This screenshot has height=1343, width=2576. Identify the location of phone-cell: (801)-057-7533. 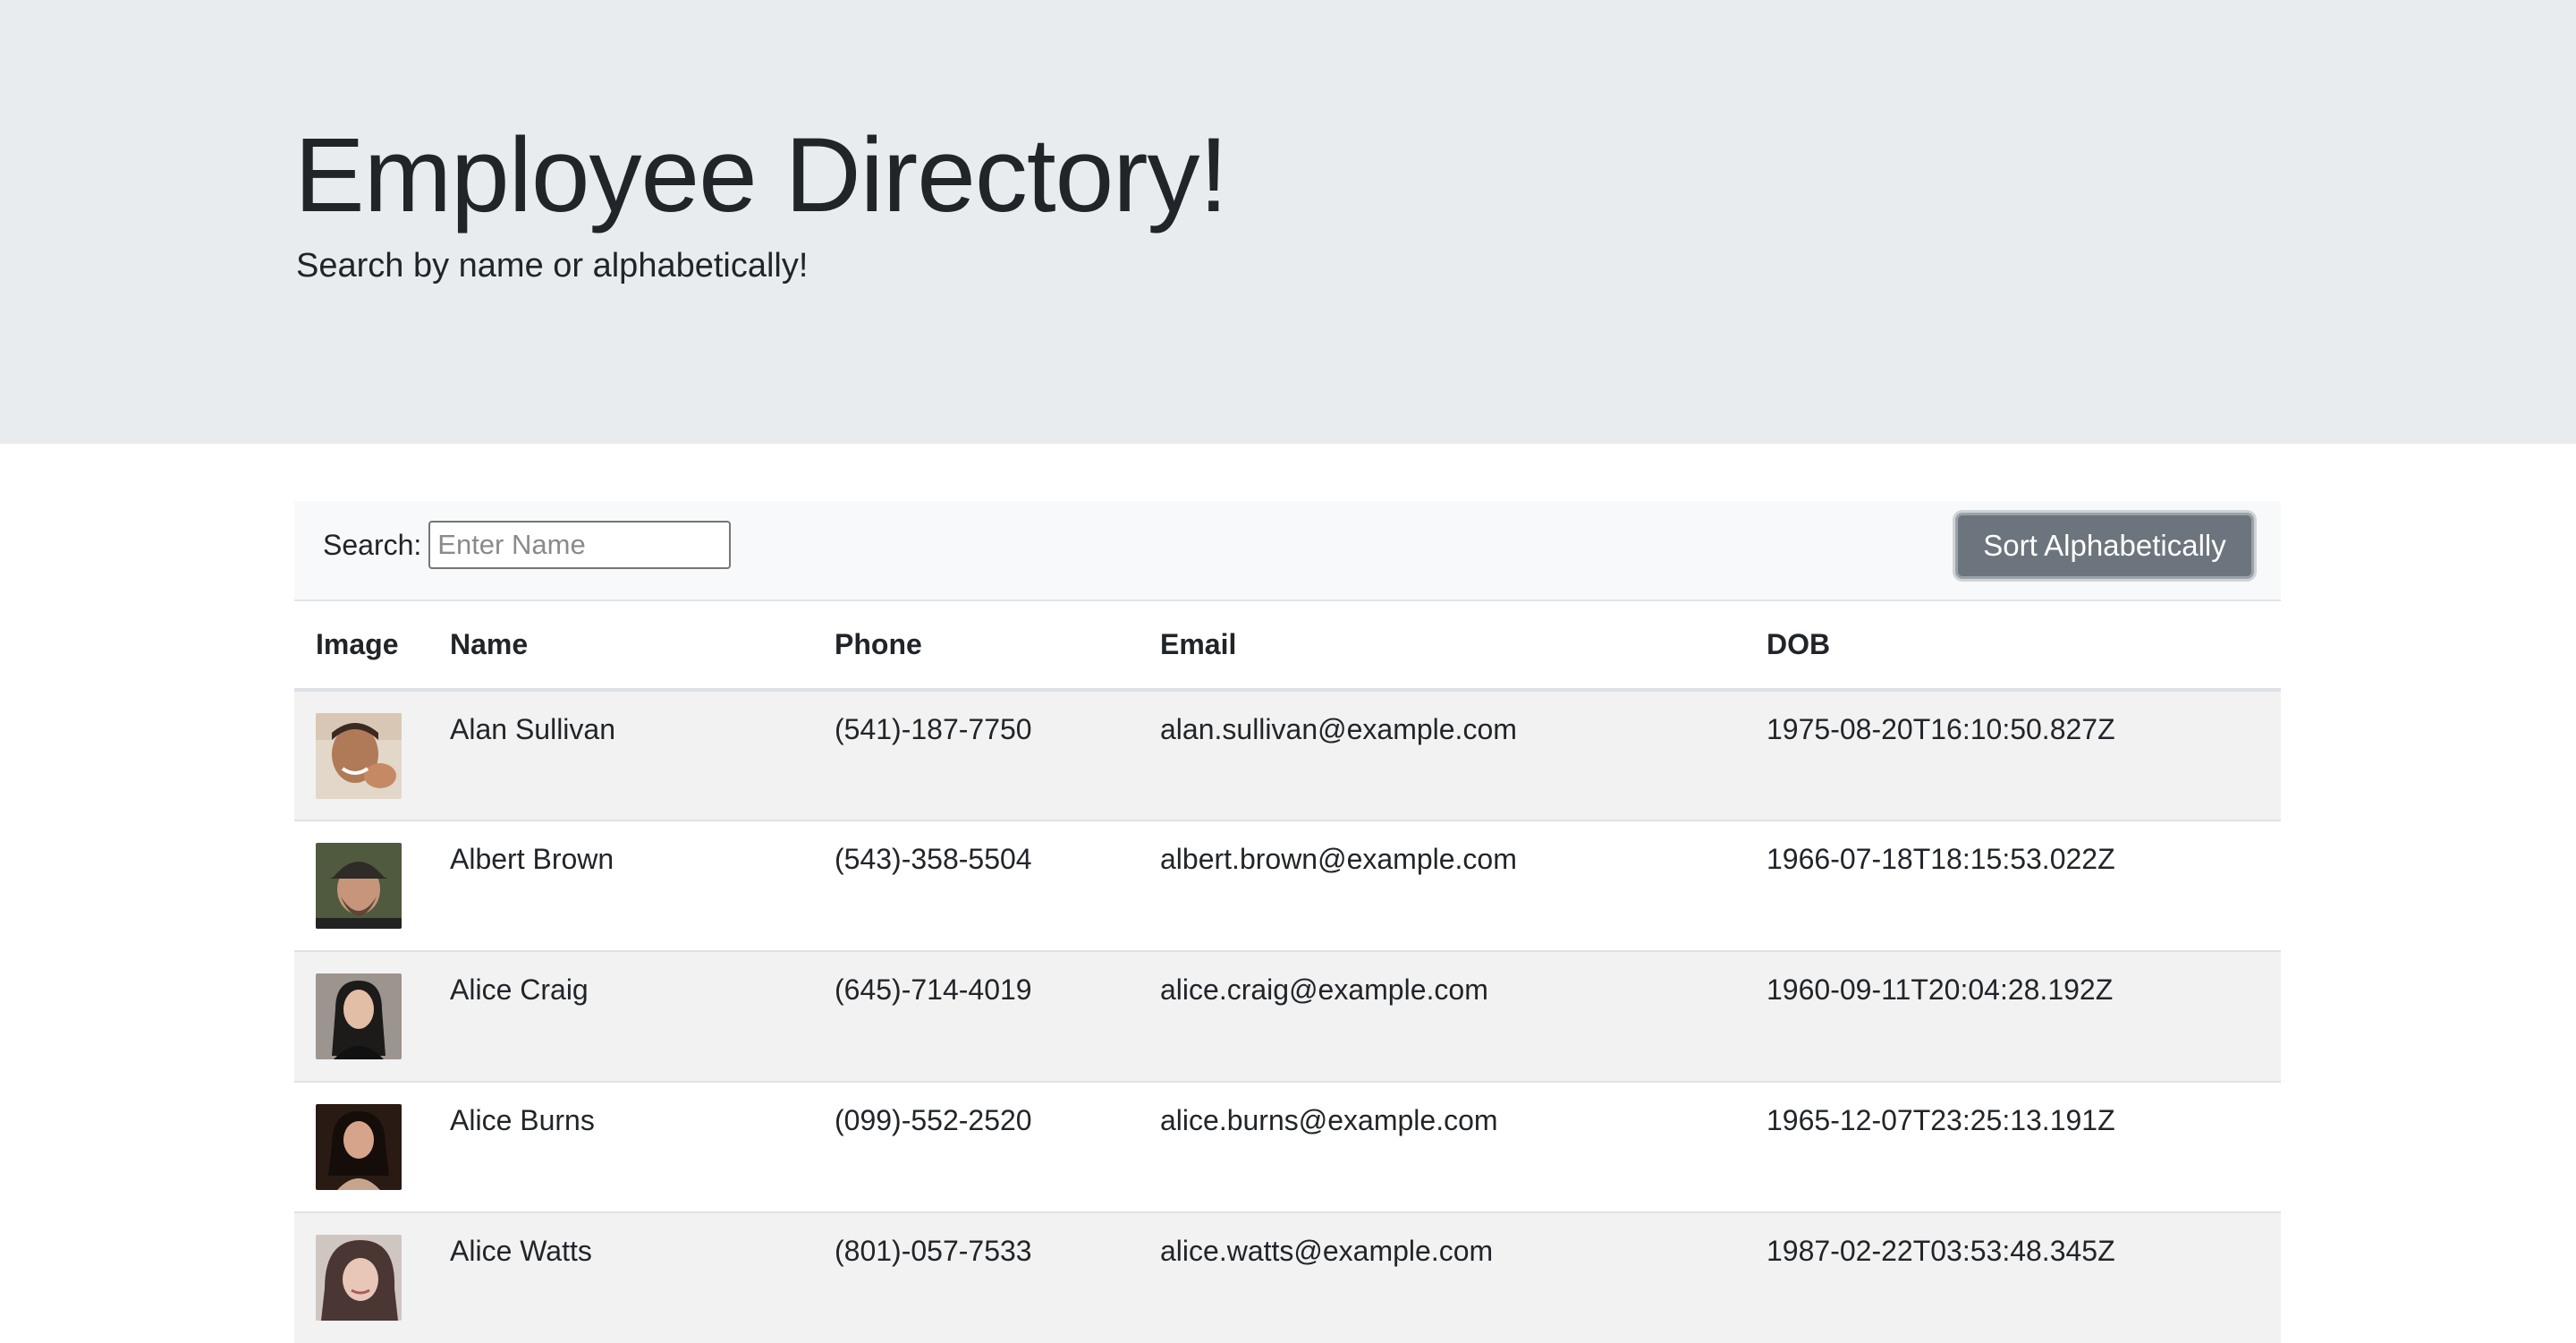
(976, 1277).